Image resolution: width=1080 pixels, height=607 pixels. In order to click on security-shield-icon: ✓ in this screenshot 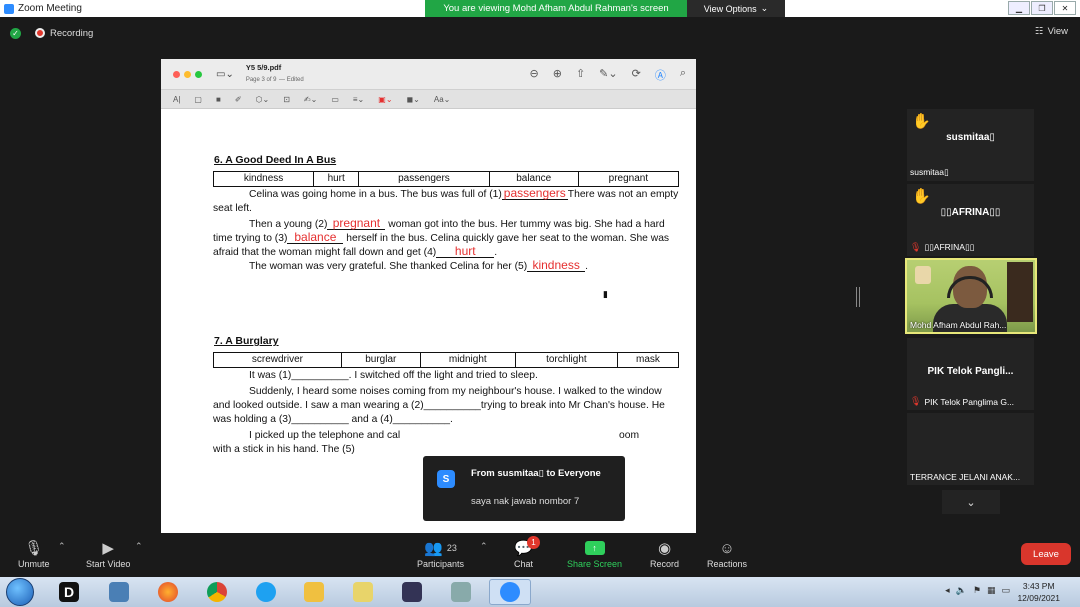, I will do `click(15, 33)`.